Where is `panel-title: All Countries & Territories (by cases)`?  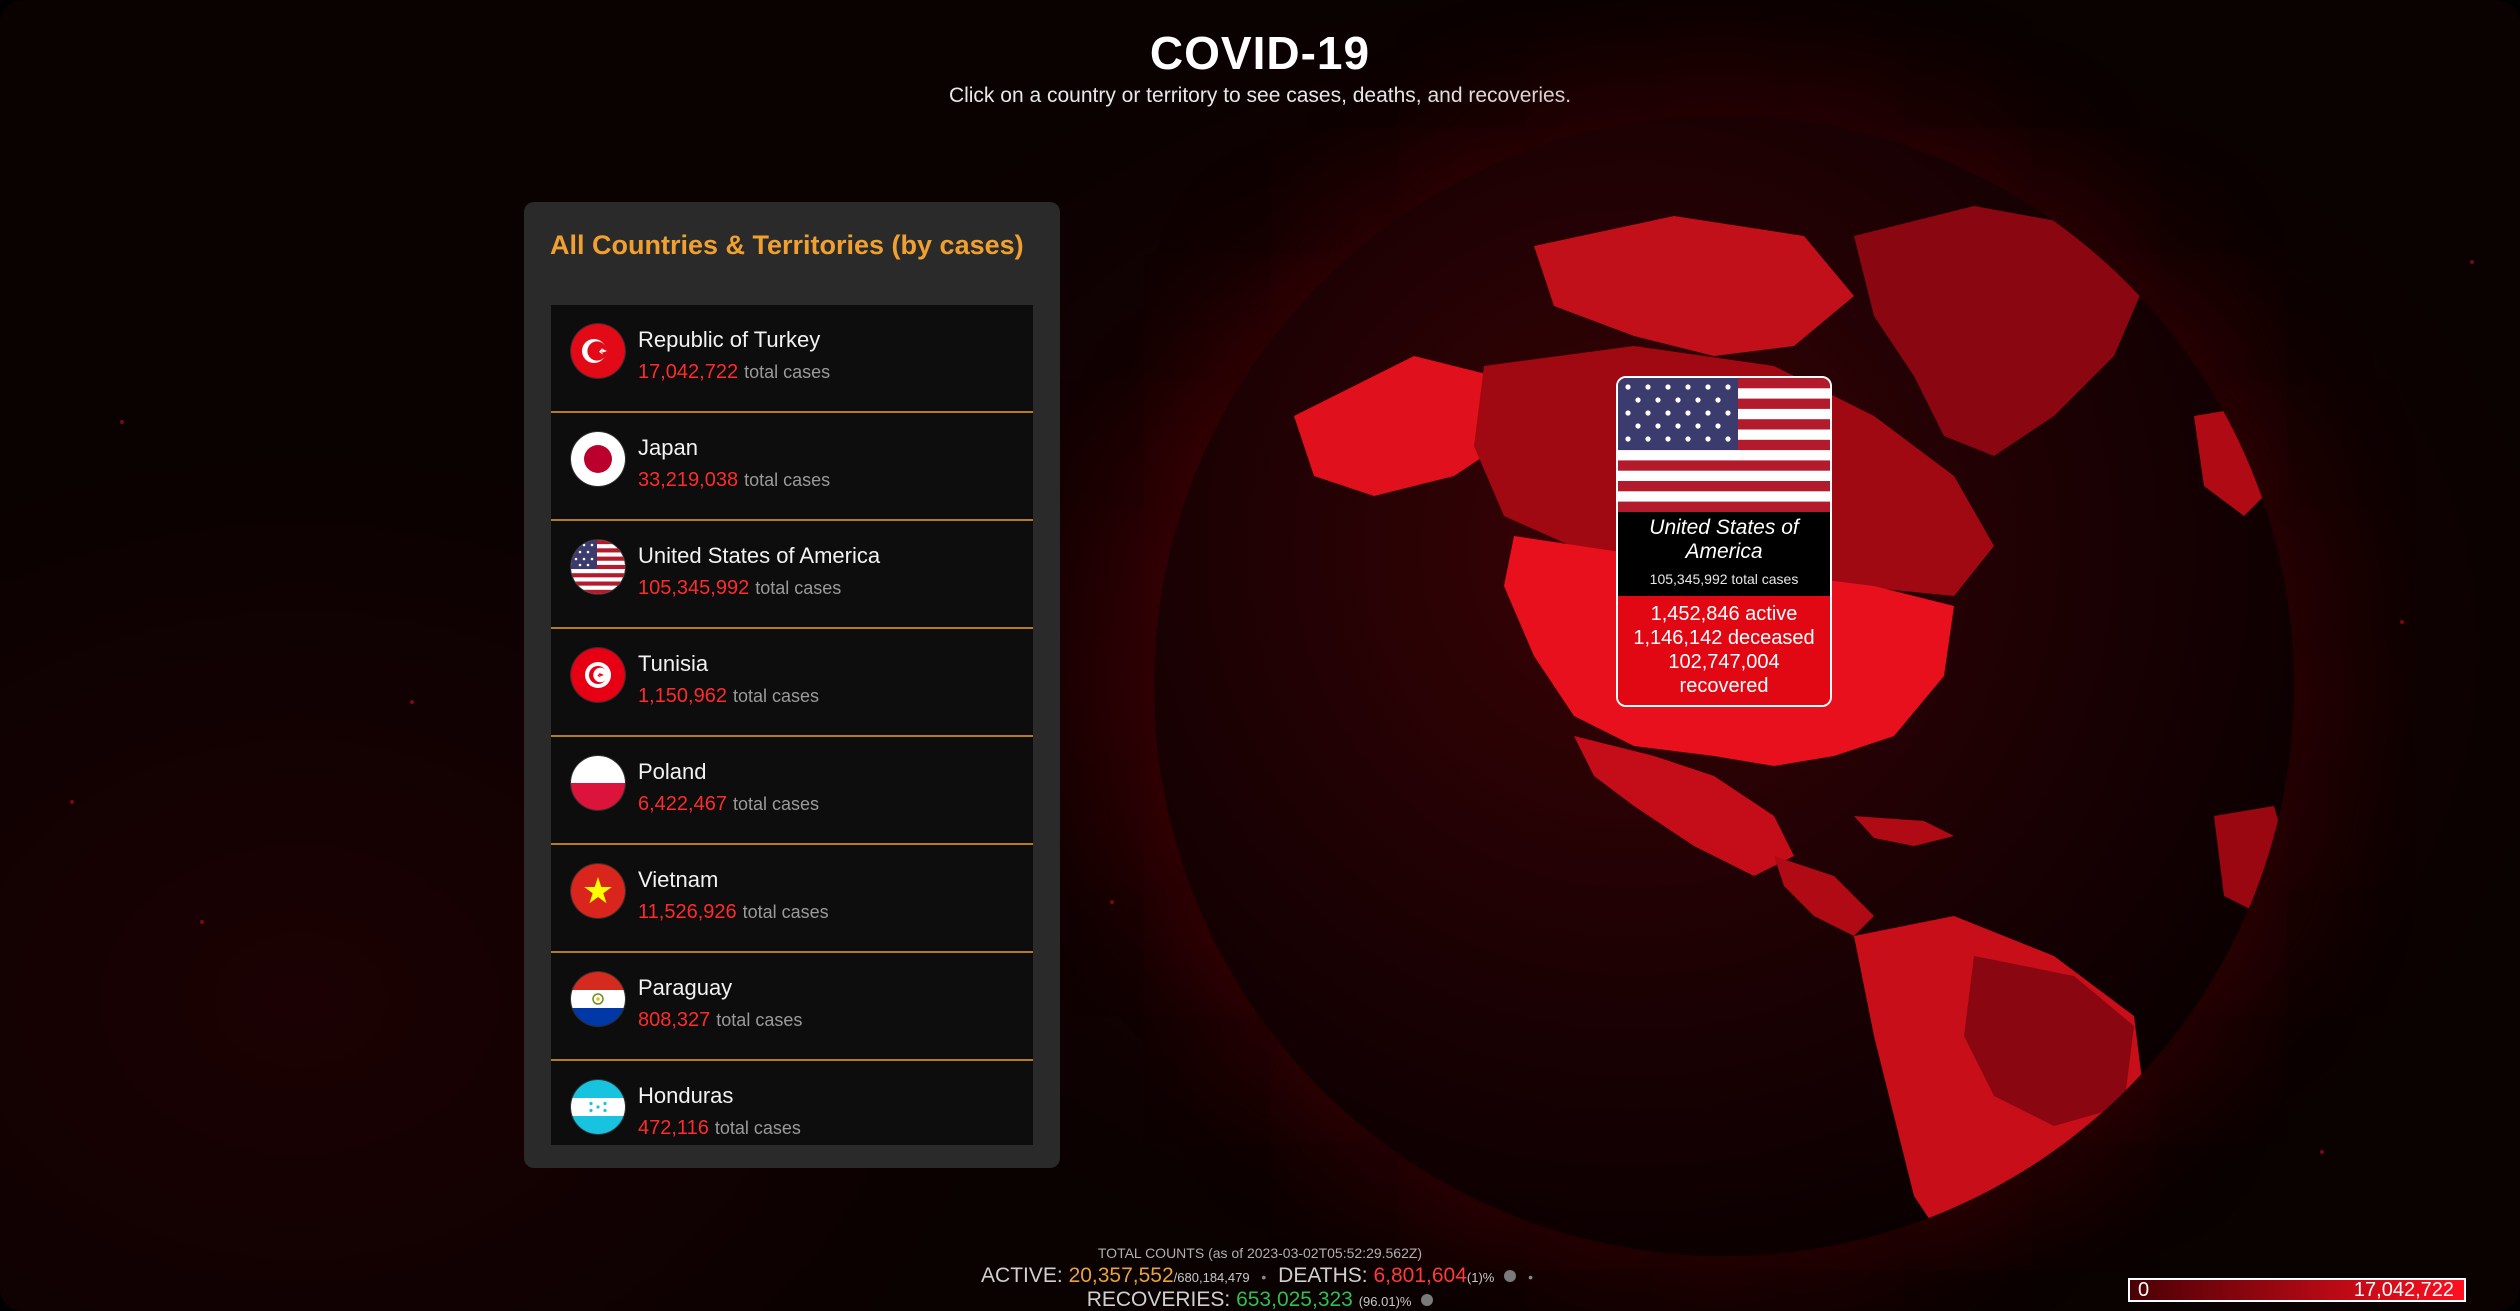 panel-title: All Countries & Territories (by cases) is located at coordinates (787, 245).